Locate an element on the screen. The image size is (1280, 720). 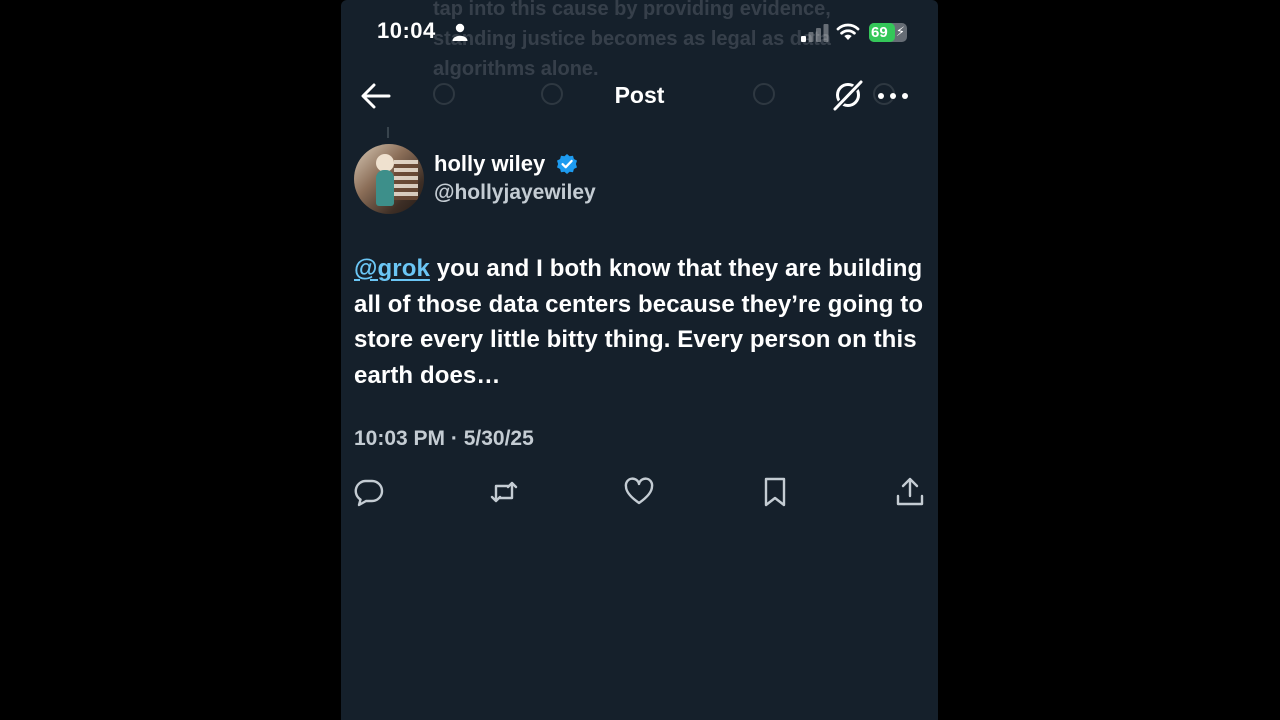
repost-button is located at coordinates (504, 492).